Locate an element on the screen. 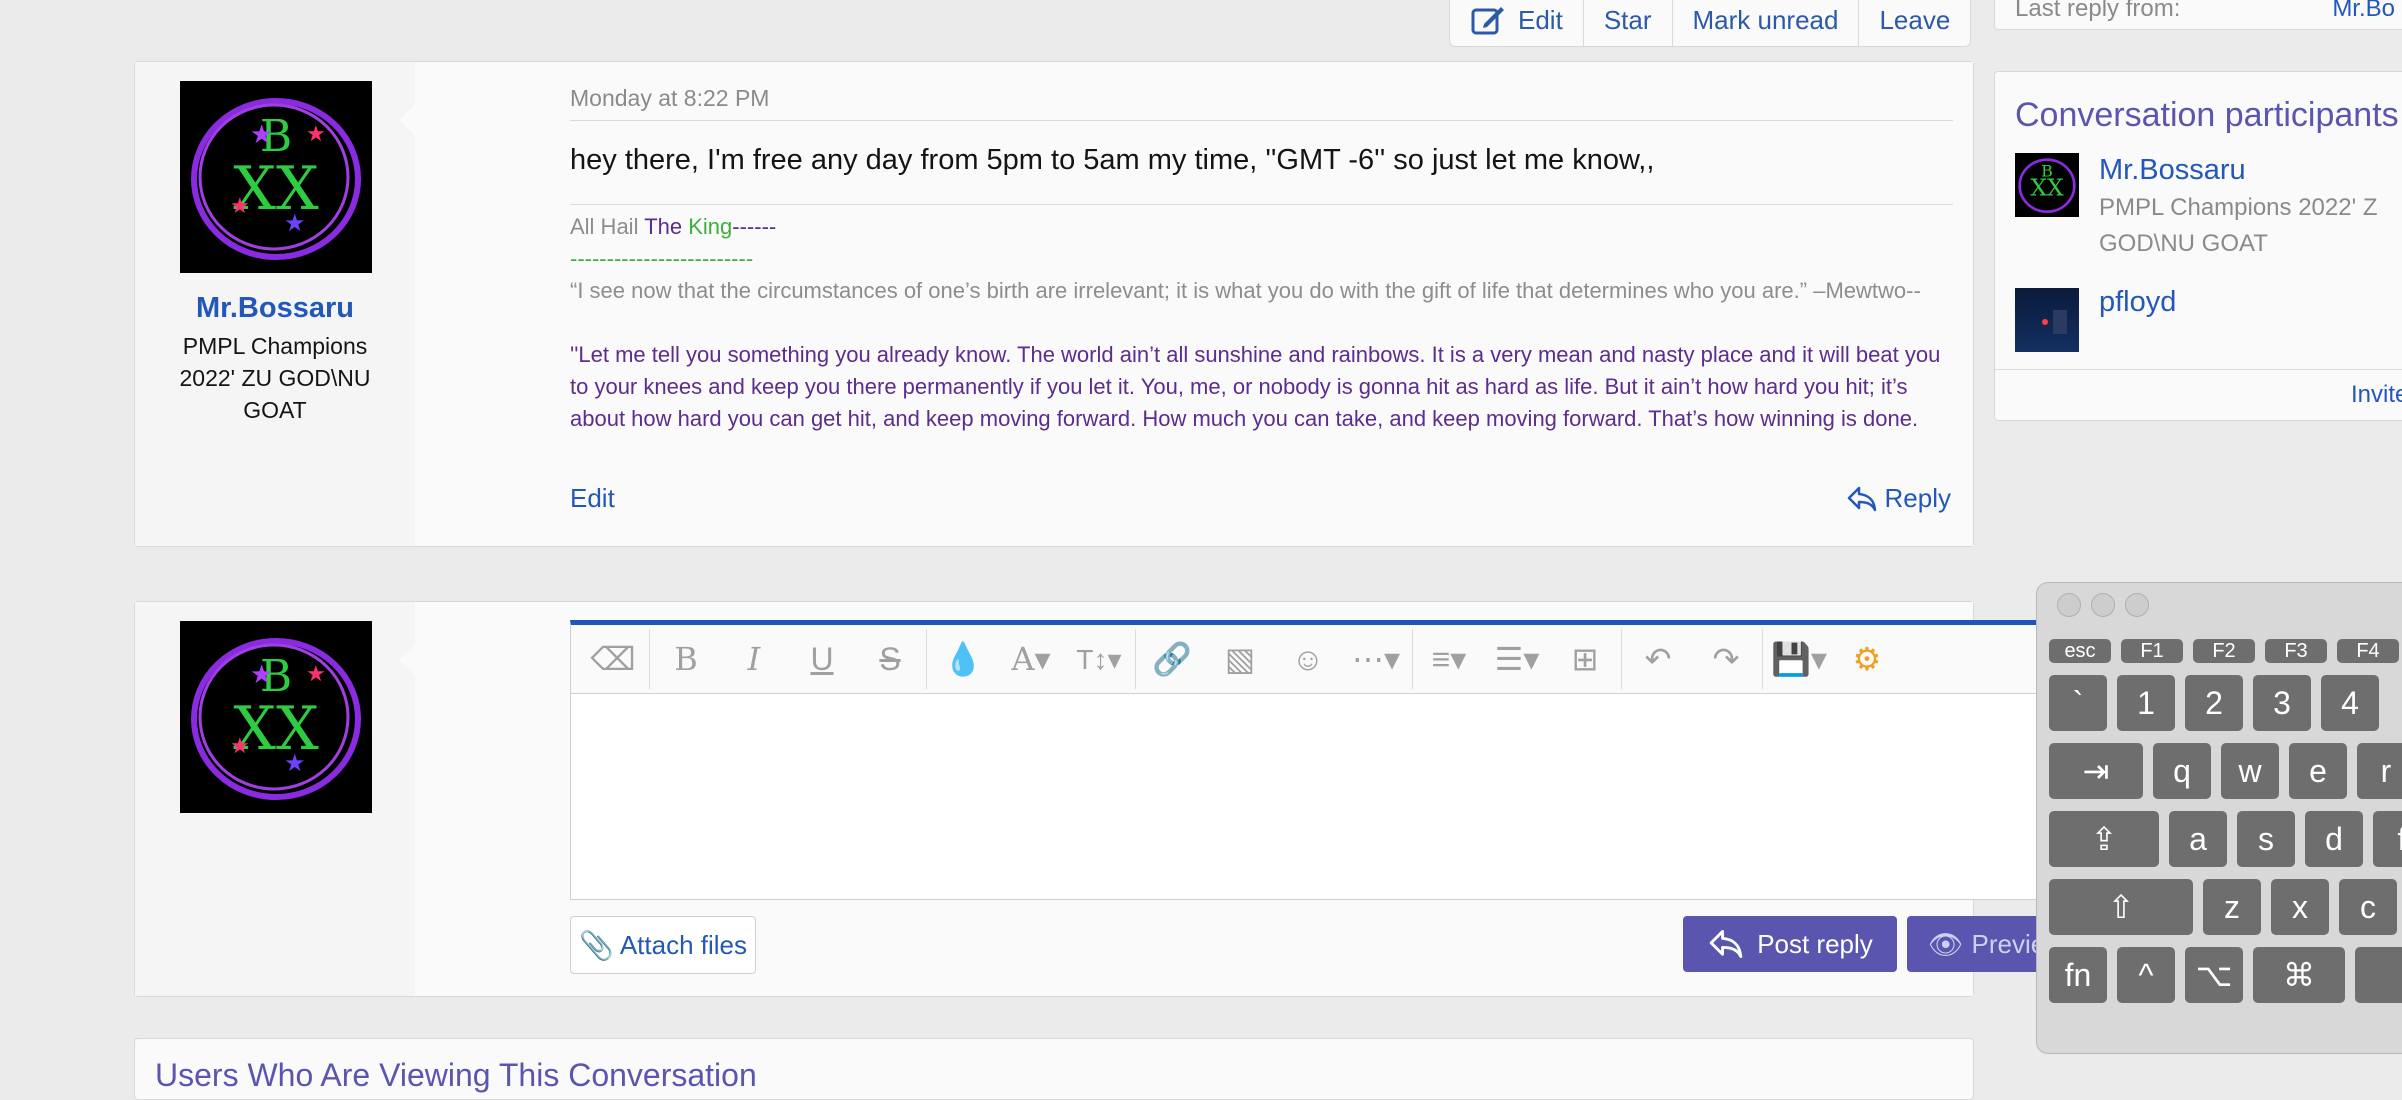 The height and width of the screenshot is (1100, 2402). participants-title: Conversation participants is located at coordinates (2207, 115).